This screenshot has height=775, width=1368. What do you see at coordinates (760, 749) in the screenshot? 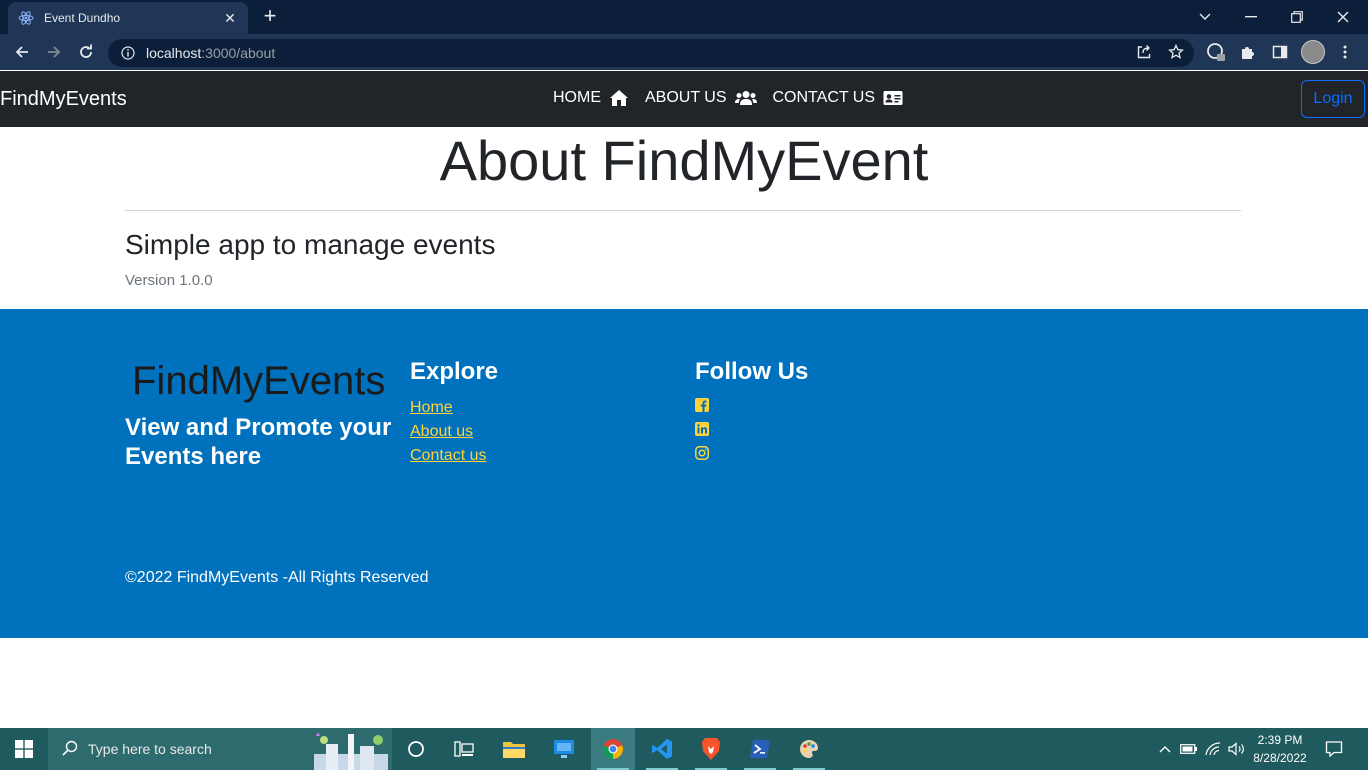
I see `powershell-icon` at bounding box center [760, 749].